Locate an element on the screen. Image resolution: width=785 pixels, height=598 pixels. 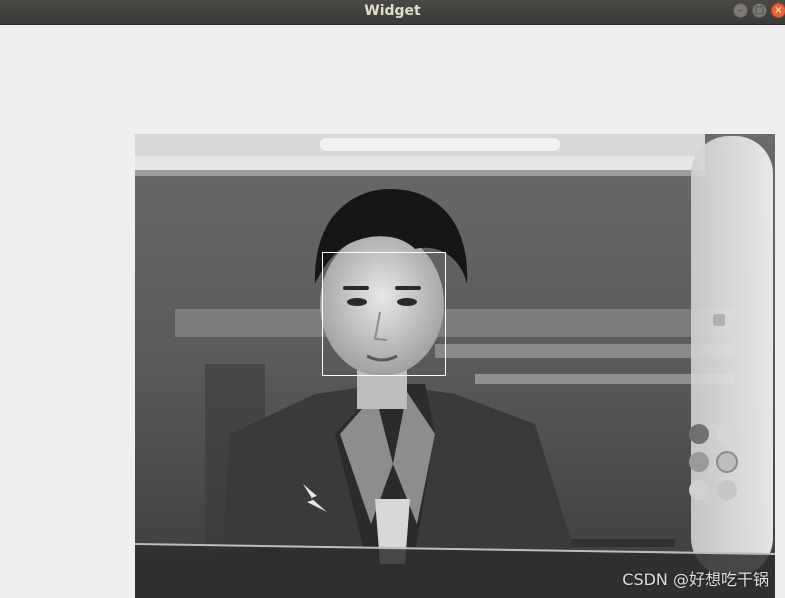
face-detection-box is located at coordinates (384, 314).